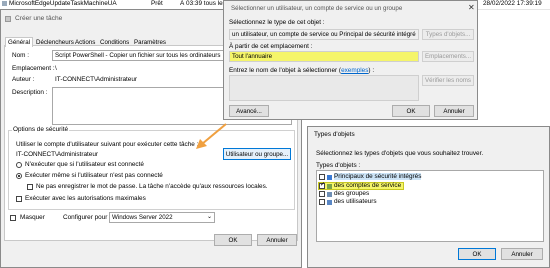 Image resolution: width=550 pixels, height=268 pixels. What do you see at coordinates (150, 42) in the screenshot?
I see `tab-settings: Paramètres` at bounding box center [150, 42].